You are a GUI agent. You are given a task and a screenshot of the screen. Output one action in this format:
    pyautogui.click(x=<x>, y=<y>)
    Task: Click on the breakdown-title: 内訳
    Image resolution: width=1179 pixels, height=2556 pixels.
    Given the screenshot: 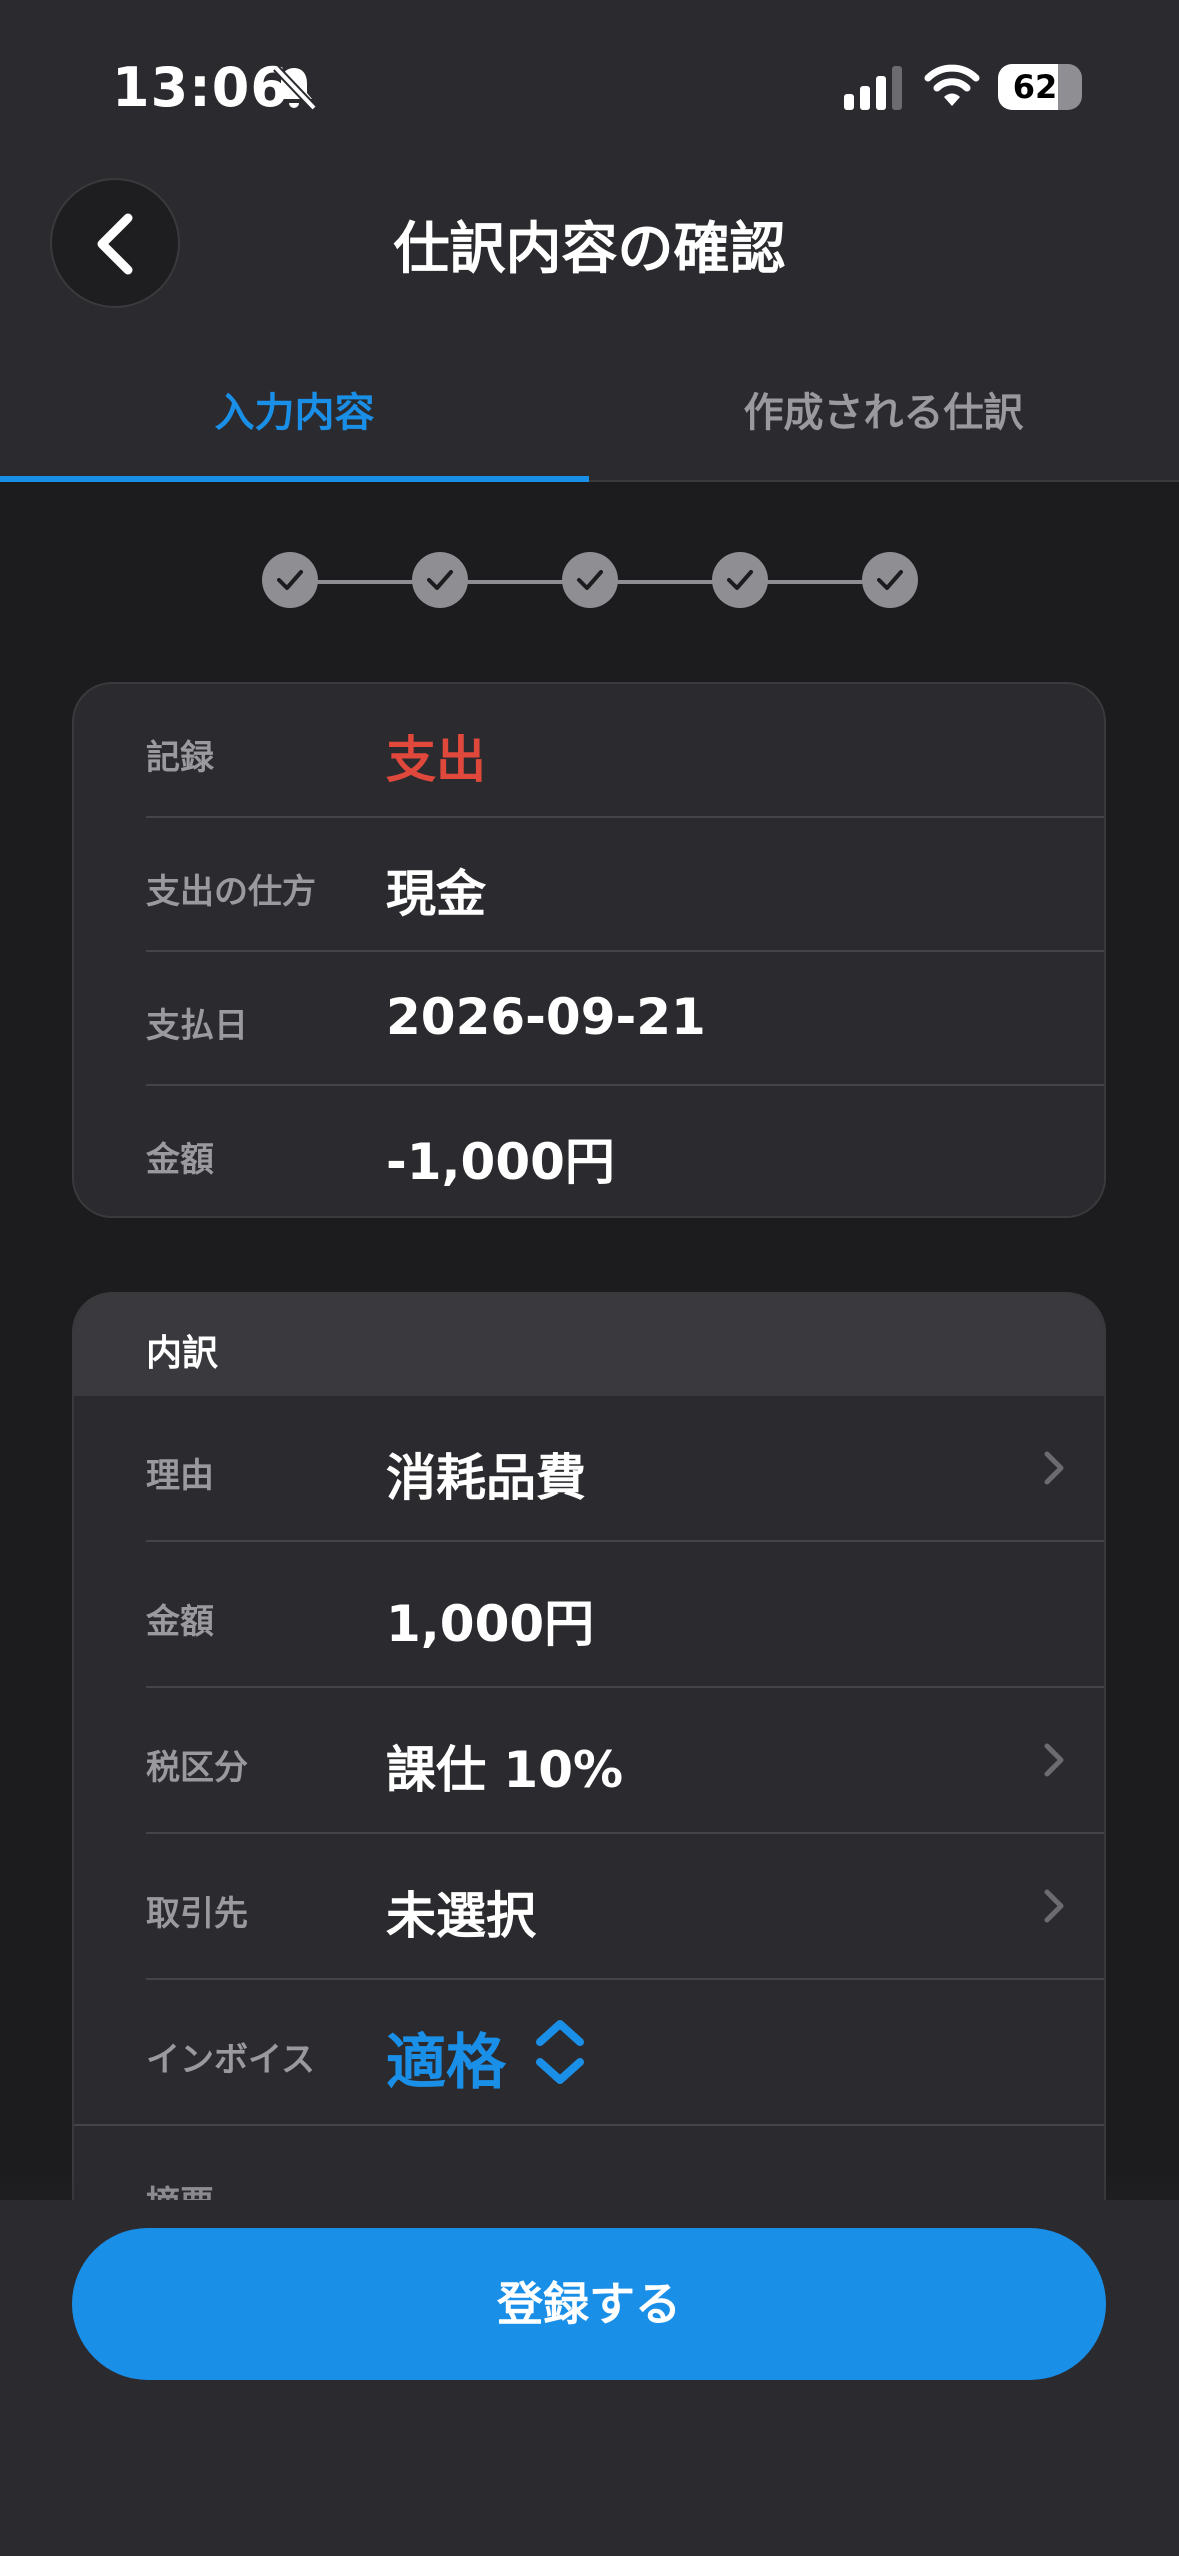 What is the action you would take?
    pyautogui.click(x=182, y=1353)
    